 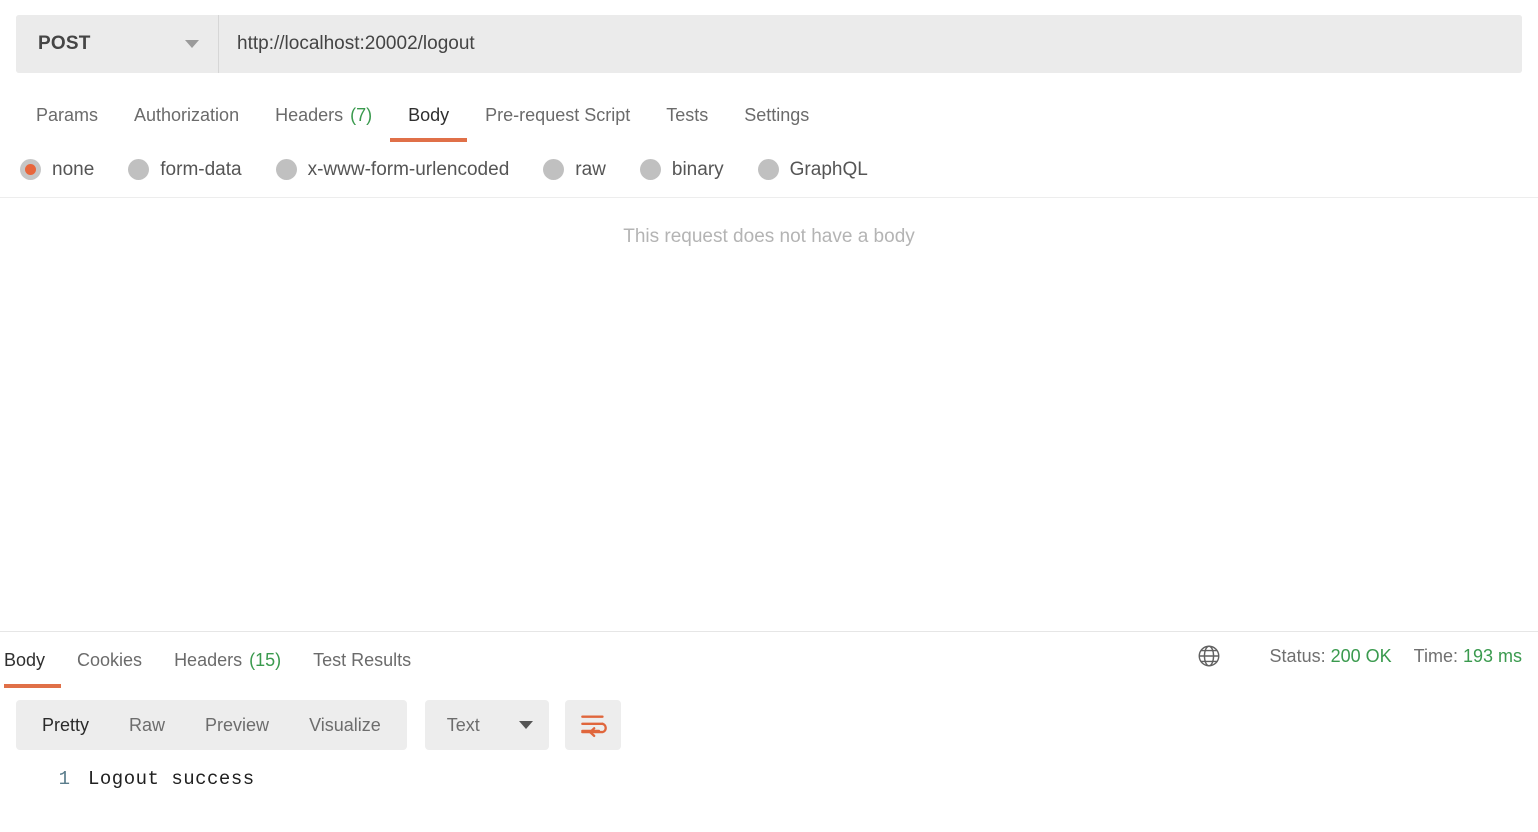 I want to click on response-tab-test-results: Test Results, so click(x=362, y=660).